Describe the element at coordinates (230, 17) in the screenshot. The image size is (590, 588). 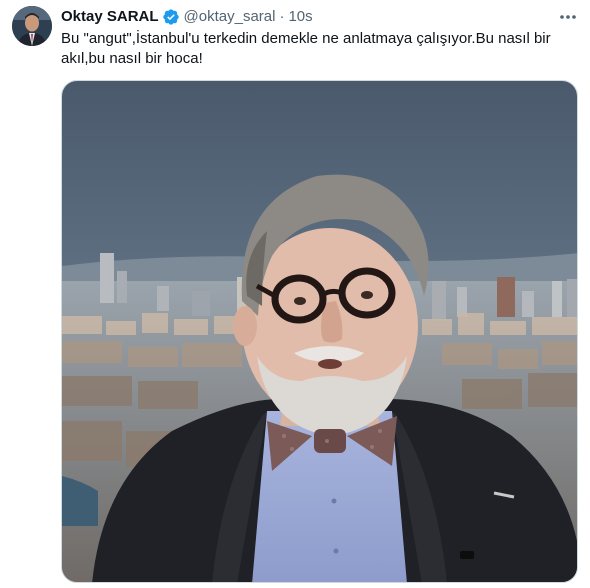
I see `author-handle: @oktay_saral` at that location.